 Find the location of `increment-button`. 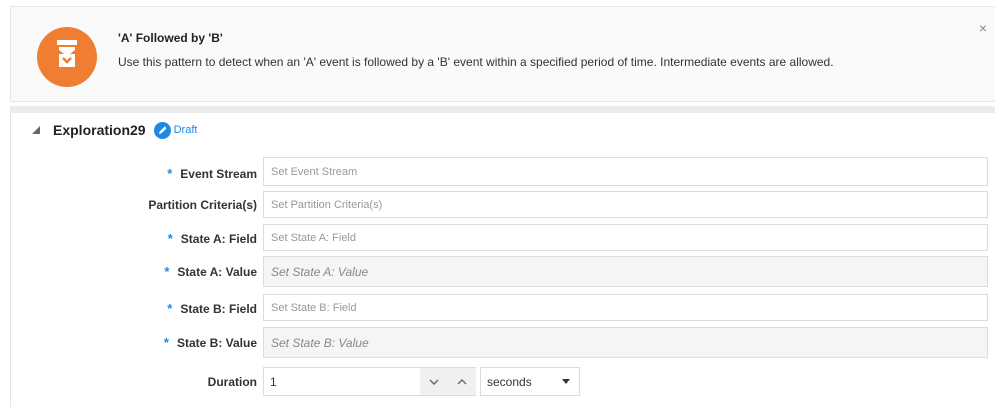

increment-button is located at coordinates (462, 381).